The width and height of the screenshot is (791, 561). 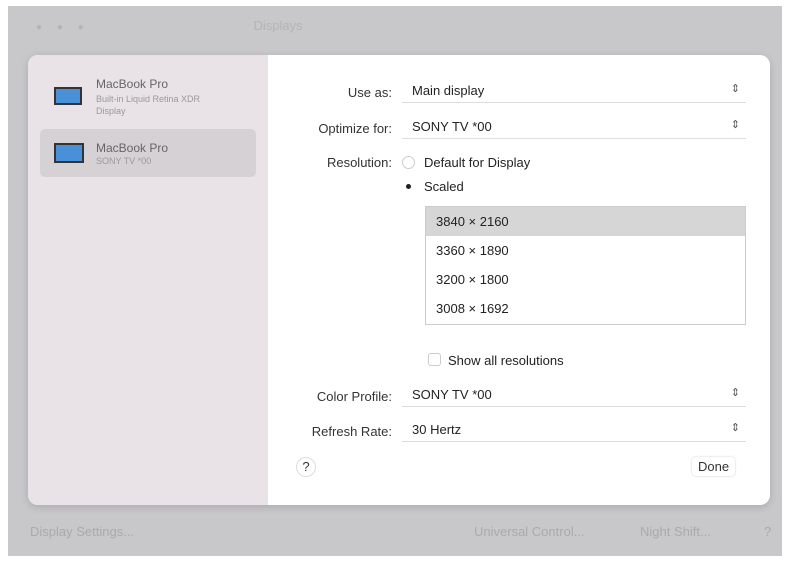 What do you see at coordinates (585, 308) in the screenshot?
I see `list-item: 3008 × 1692` at bounding box center [585, 308].